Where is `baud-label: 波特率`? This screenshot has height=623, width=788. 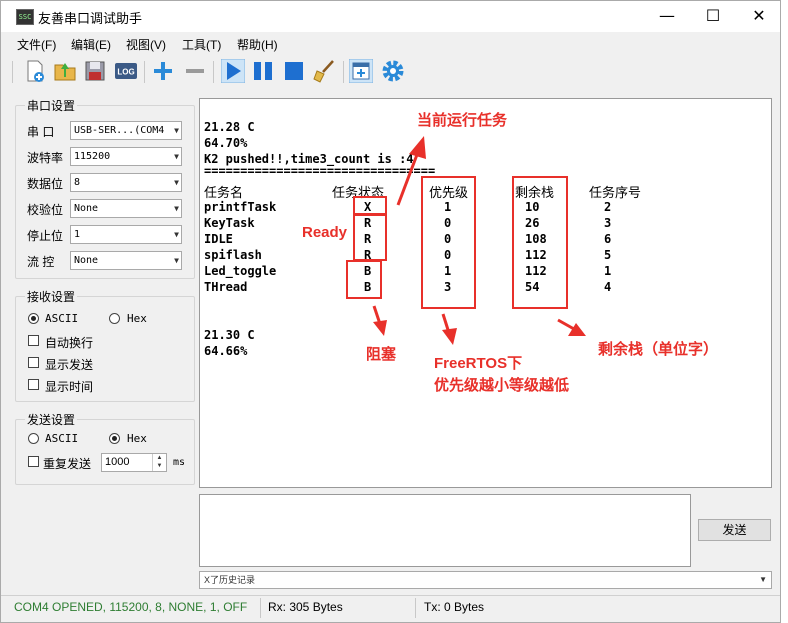
baud-label: 波特率 is located at coordinates (45, 158).